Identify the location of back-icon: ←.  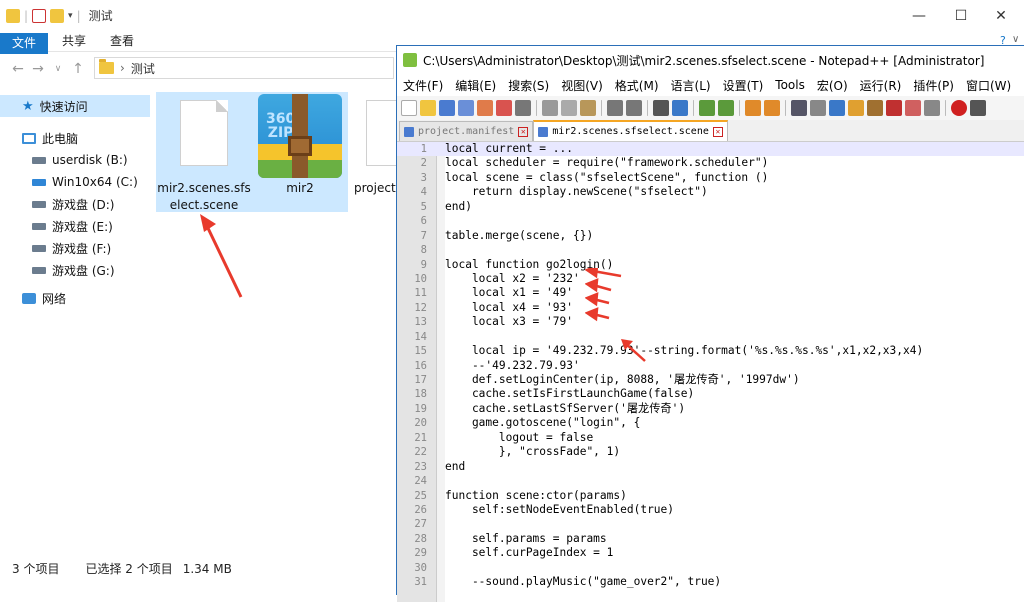
(18, 69).